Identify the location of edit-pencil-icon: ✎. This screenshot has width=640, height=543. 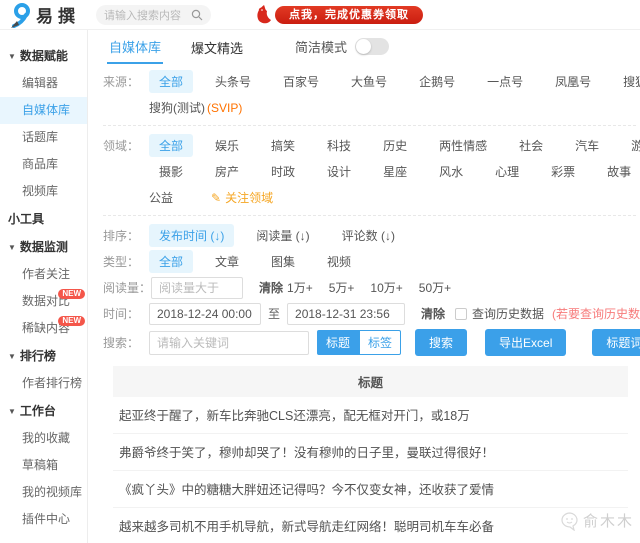
(216, 198).